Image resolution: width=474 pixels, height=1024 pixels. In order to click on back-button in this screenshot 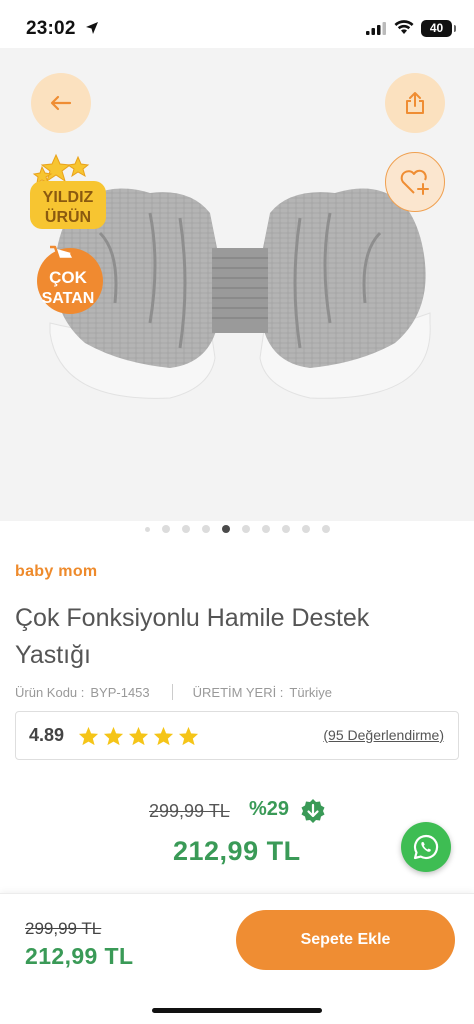, I will do `click(61, 103)`.